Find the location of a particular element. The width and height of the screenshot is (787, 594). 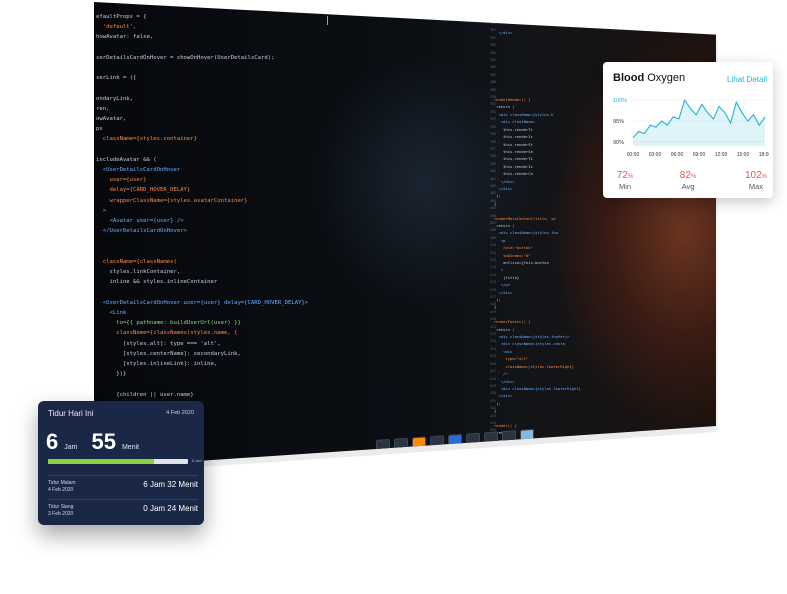

code-line: this.renderFooter()} is located at coordinates (521, 462).